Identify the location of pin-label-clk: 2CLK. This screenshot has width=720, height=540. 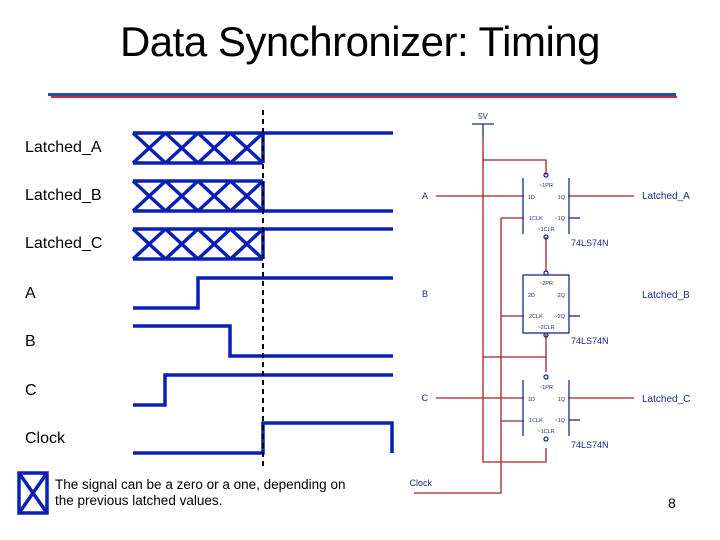
(536, 317).